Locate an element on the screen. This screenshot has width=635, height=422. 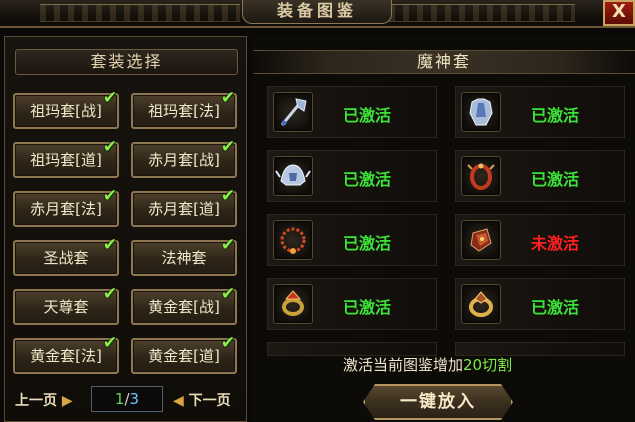
set-name-header: 魔神套 is located at coordinates (444, 62).